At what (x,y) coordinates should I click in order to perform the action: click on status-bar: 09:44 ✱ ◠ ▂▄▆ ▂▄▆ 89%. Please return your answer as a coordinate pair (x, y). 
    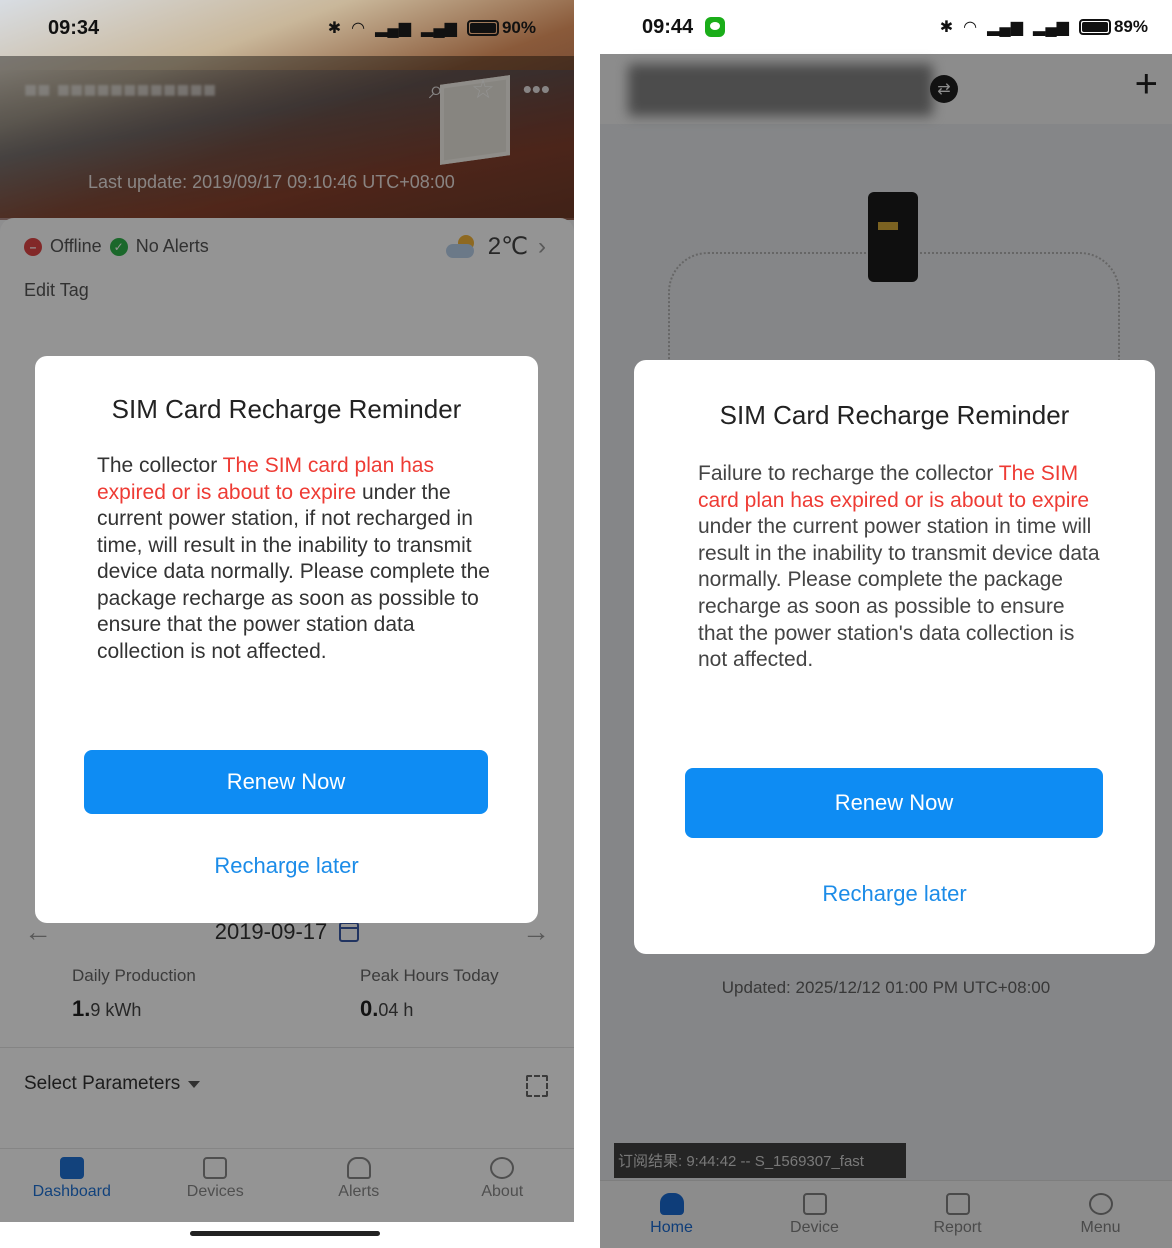
    Looking at the image, I should click on (886, 27).